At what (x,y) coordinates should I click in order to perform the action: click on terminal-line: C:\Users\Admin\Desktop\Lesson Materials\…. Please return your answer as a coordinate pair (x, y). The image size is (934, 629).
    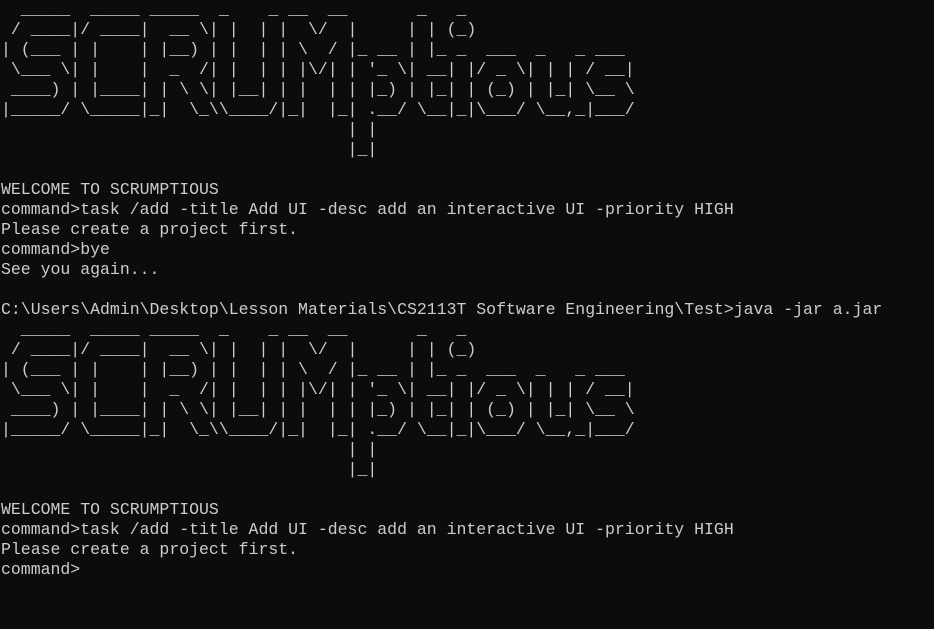
    Looking at the image, I should click on (442, 309).